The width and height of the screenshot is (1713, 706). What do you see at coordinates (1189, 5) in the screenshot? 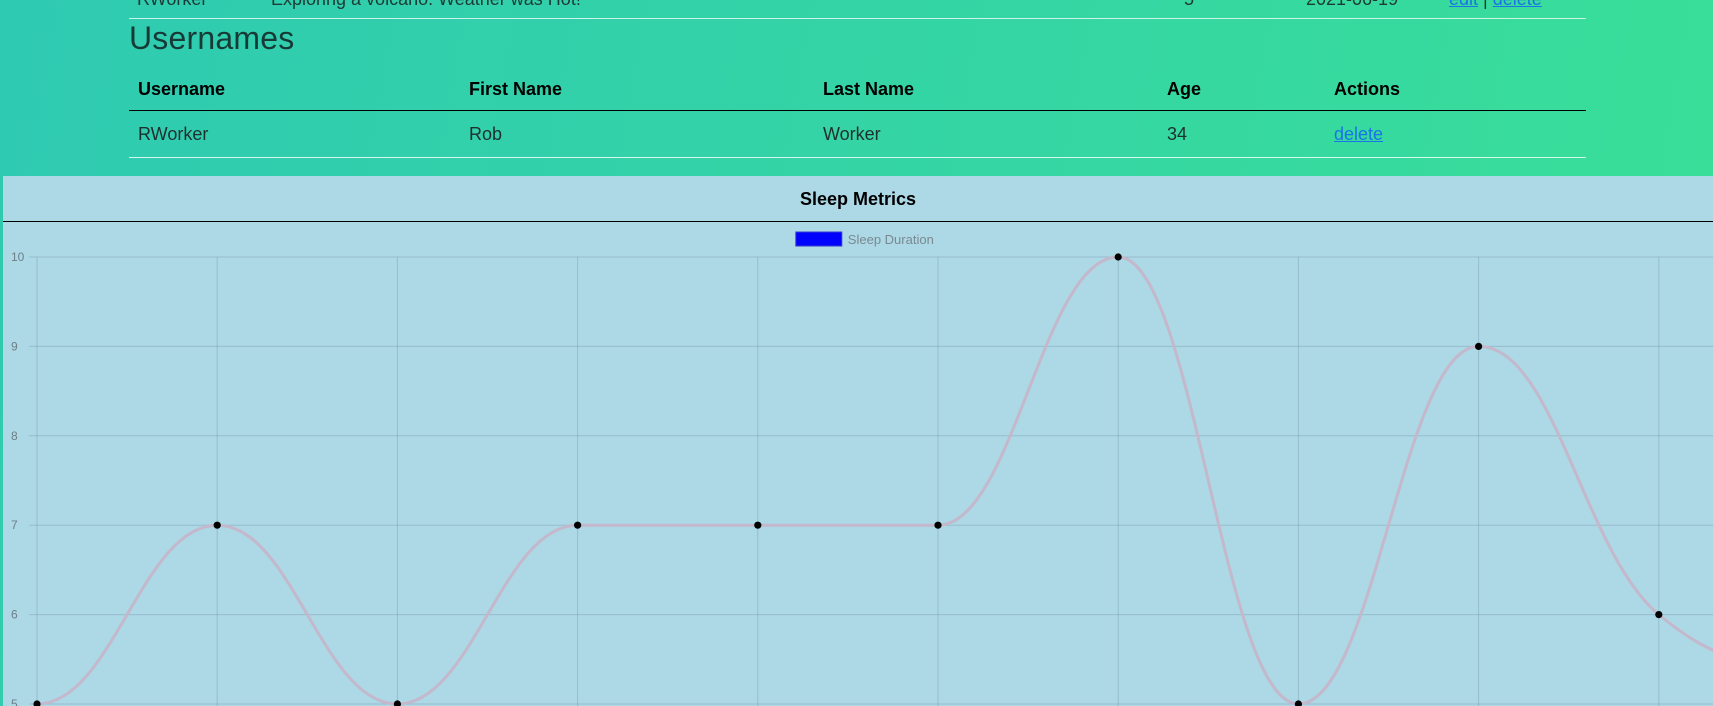
I see `prev-row-value: 5` at bounding box center [1189, 5].